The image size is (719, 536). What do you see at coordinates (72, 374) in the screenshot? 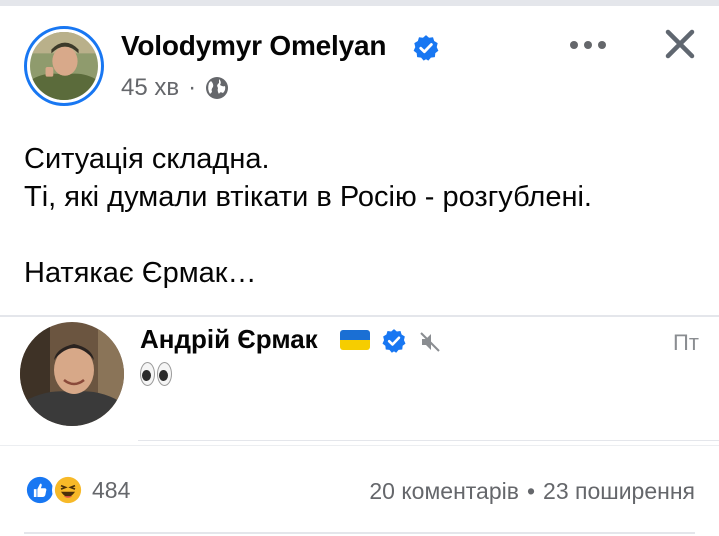
I see `embedded-author-avatar` at bounding box center [72, 374].